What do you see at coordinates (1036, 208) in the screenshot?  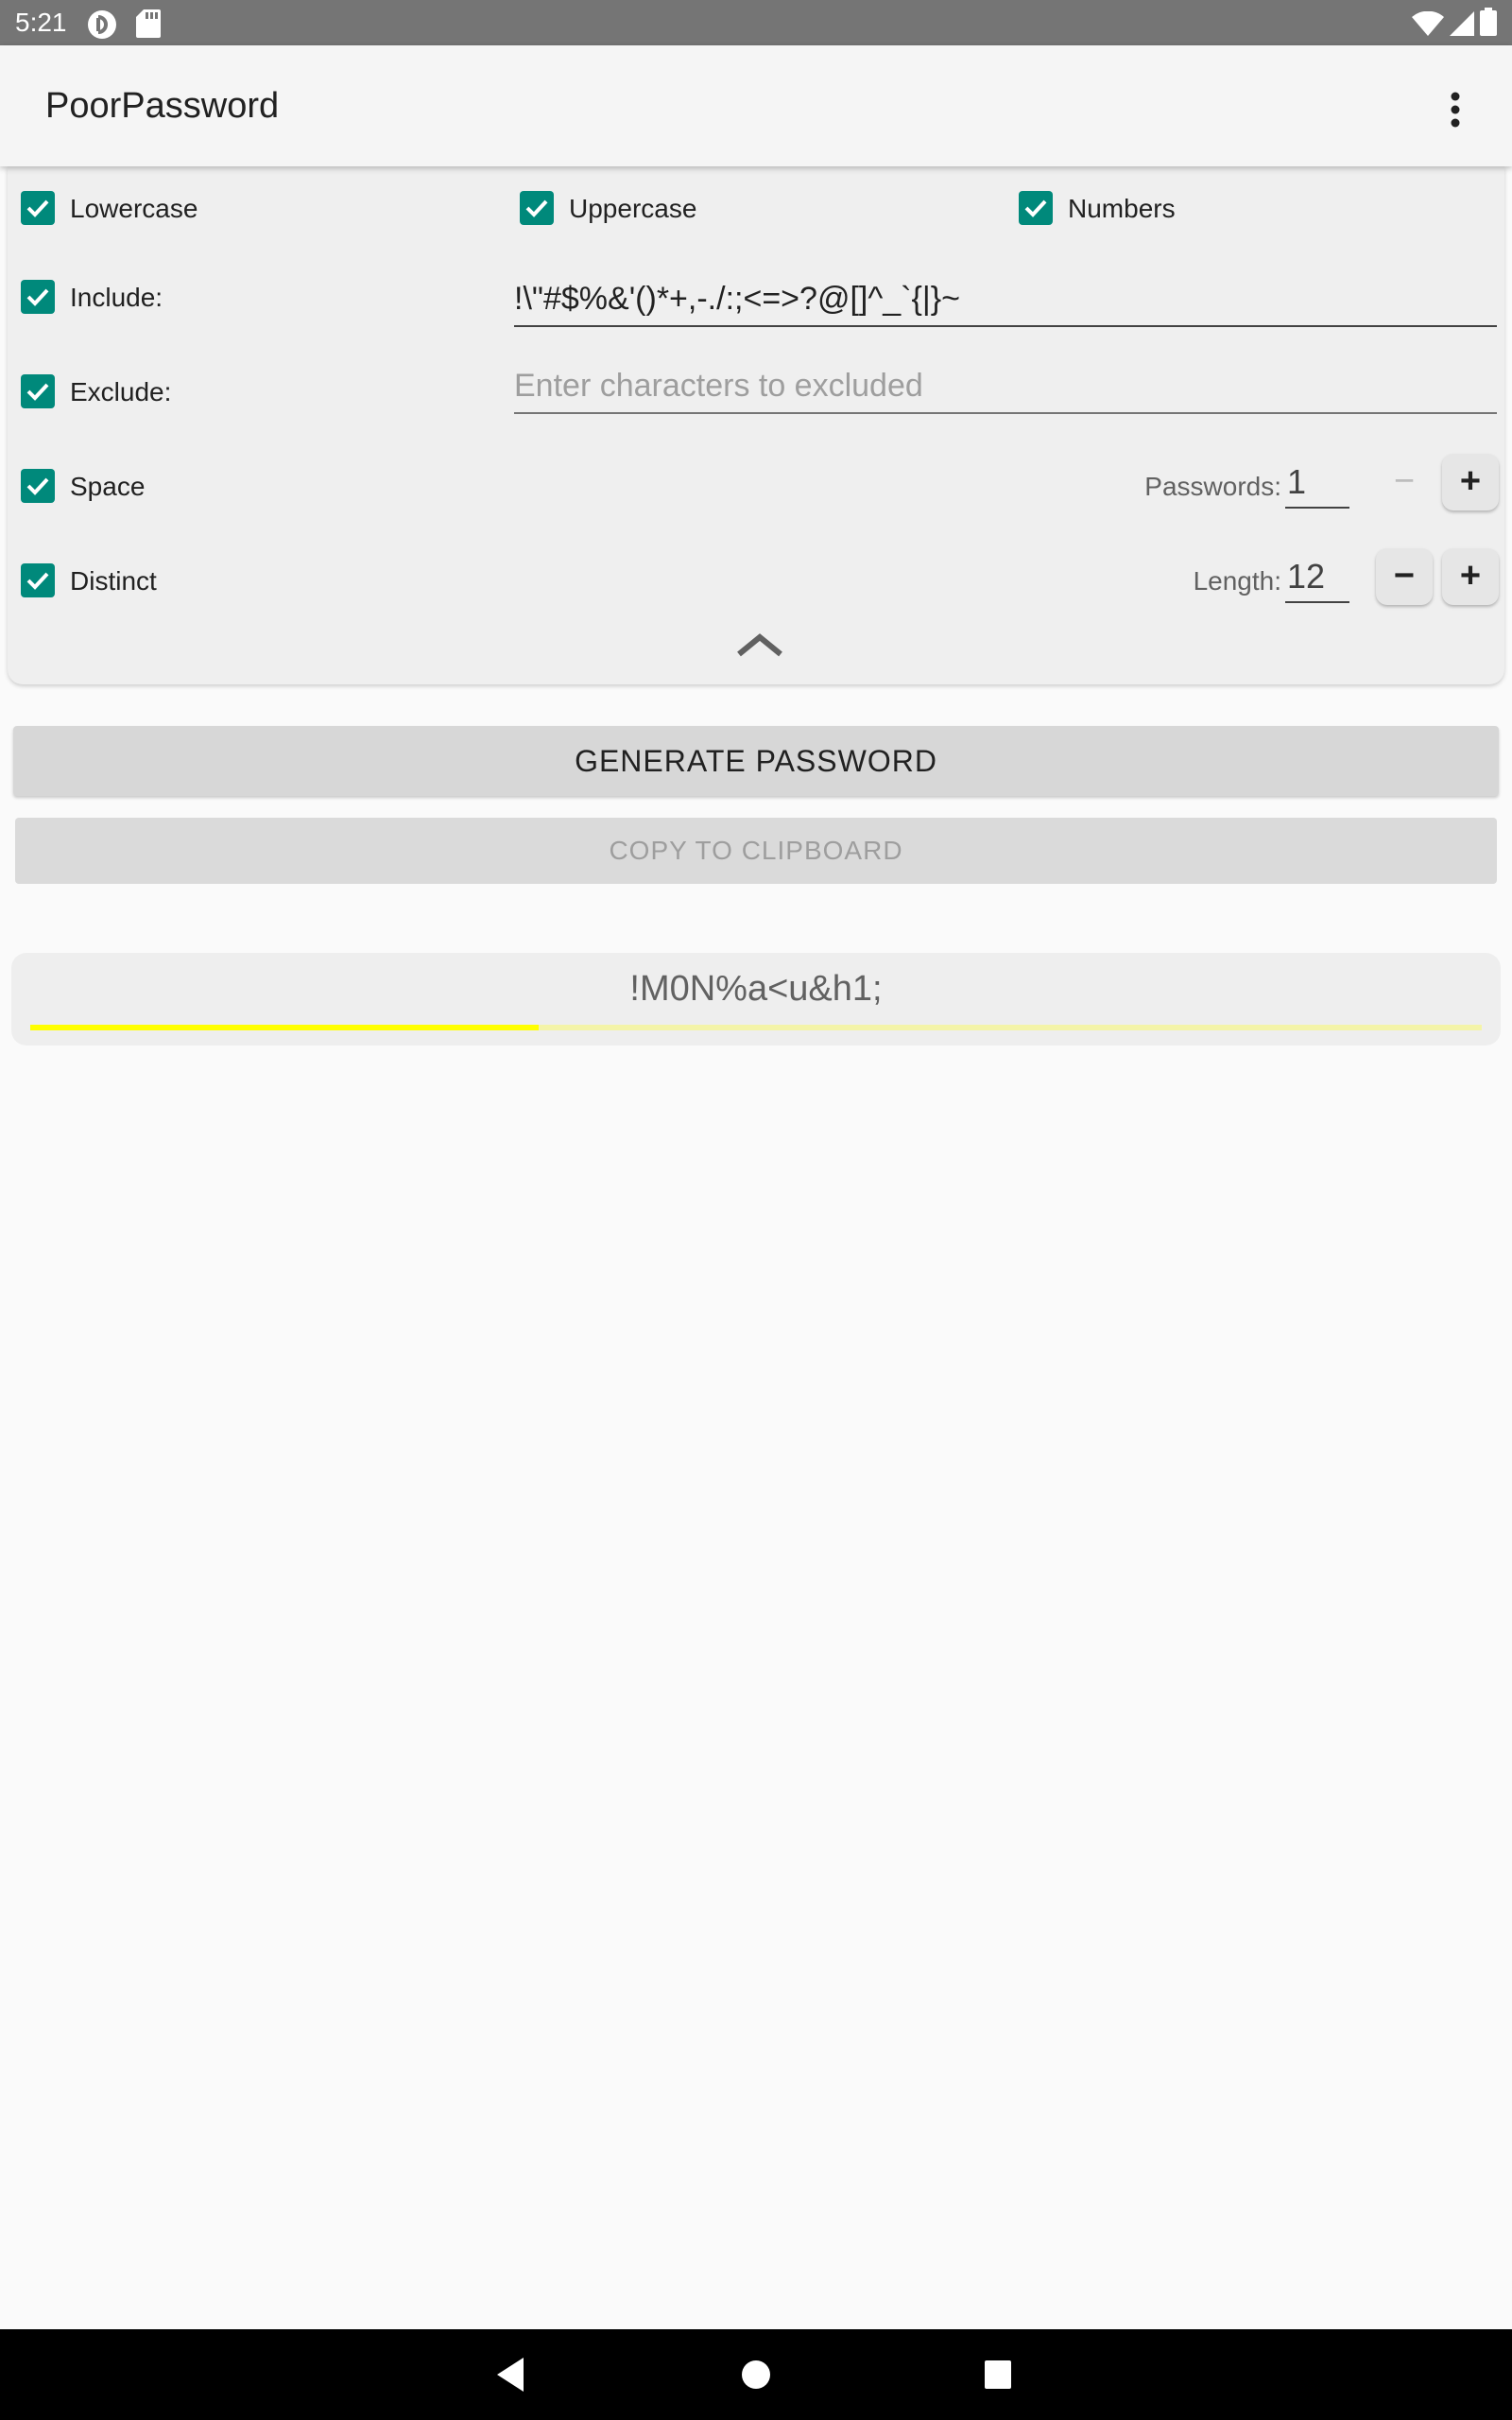 I see `numbers-checkbox` at bounding box center [1036, 208].